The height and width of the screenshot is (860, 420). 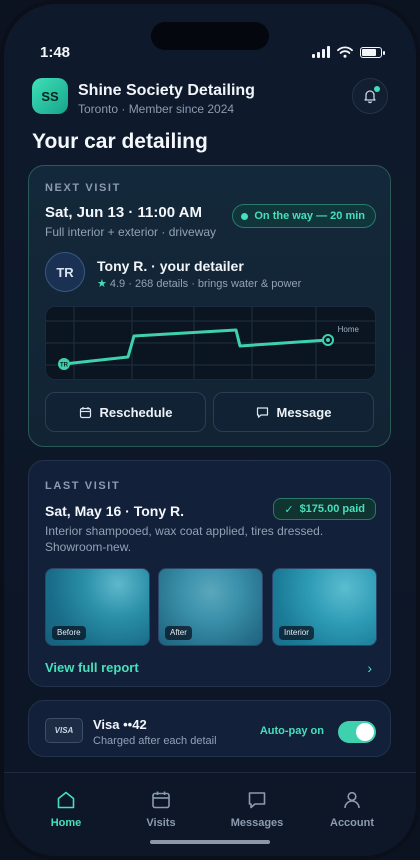 I want to click on person-icon, so click(x=352, y=800).